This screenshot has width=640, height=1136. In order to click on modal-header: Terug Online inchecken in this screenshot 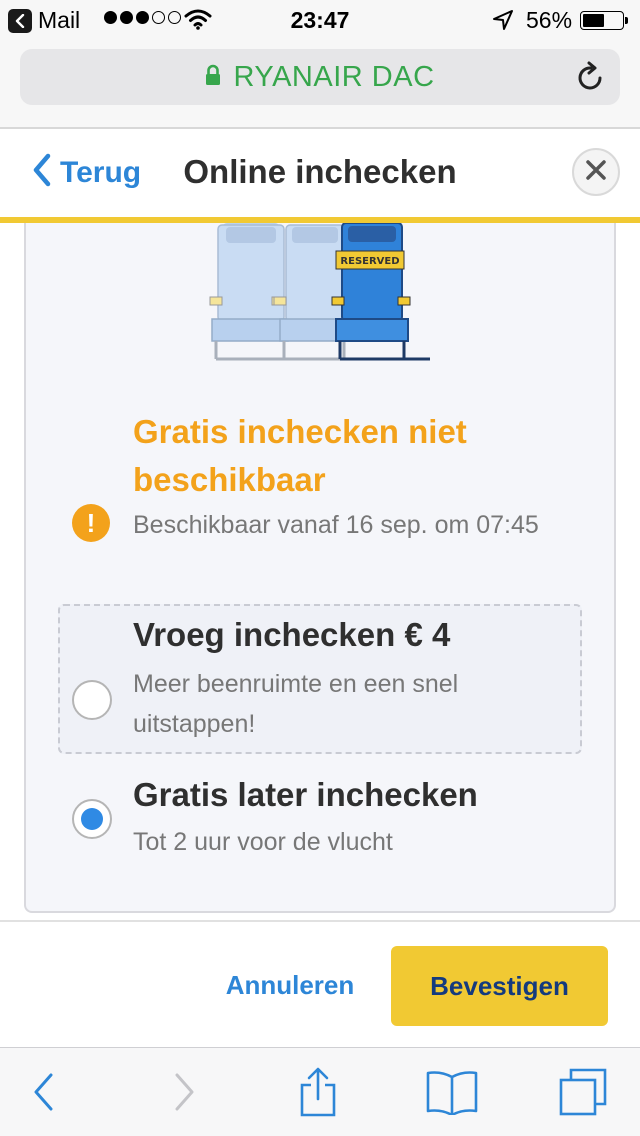, I will do `click(320, 173)`.